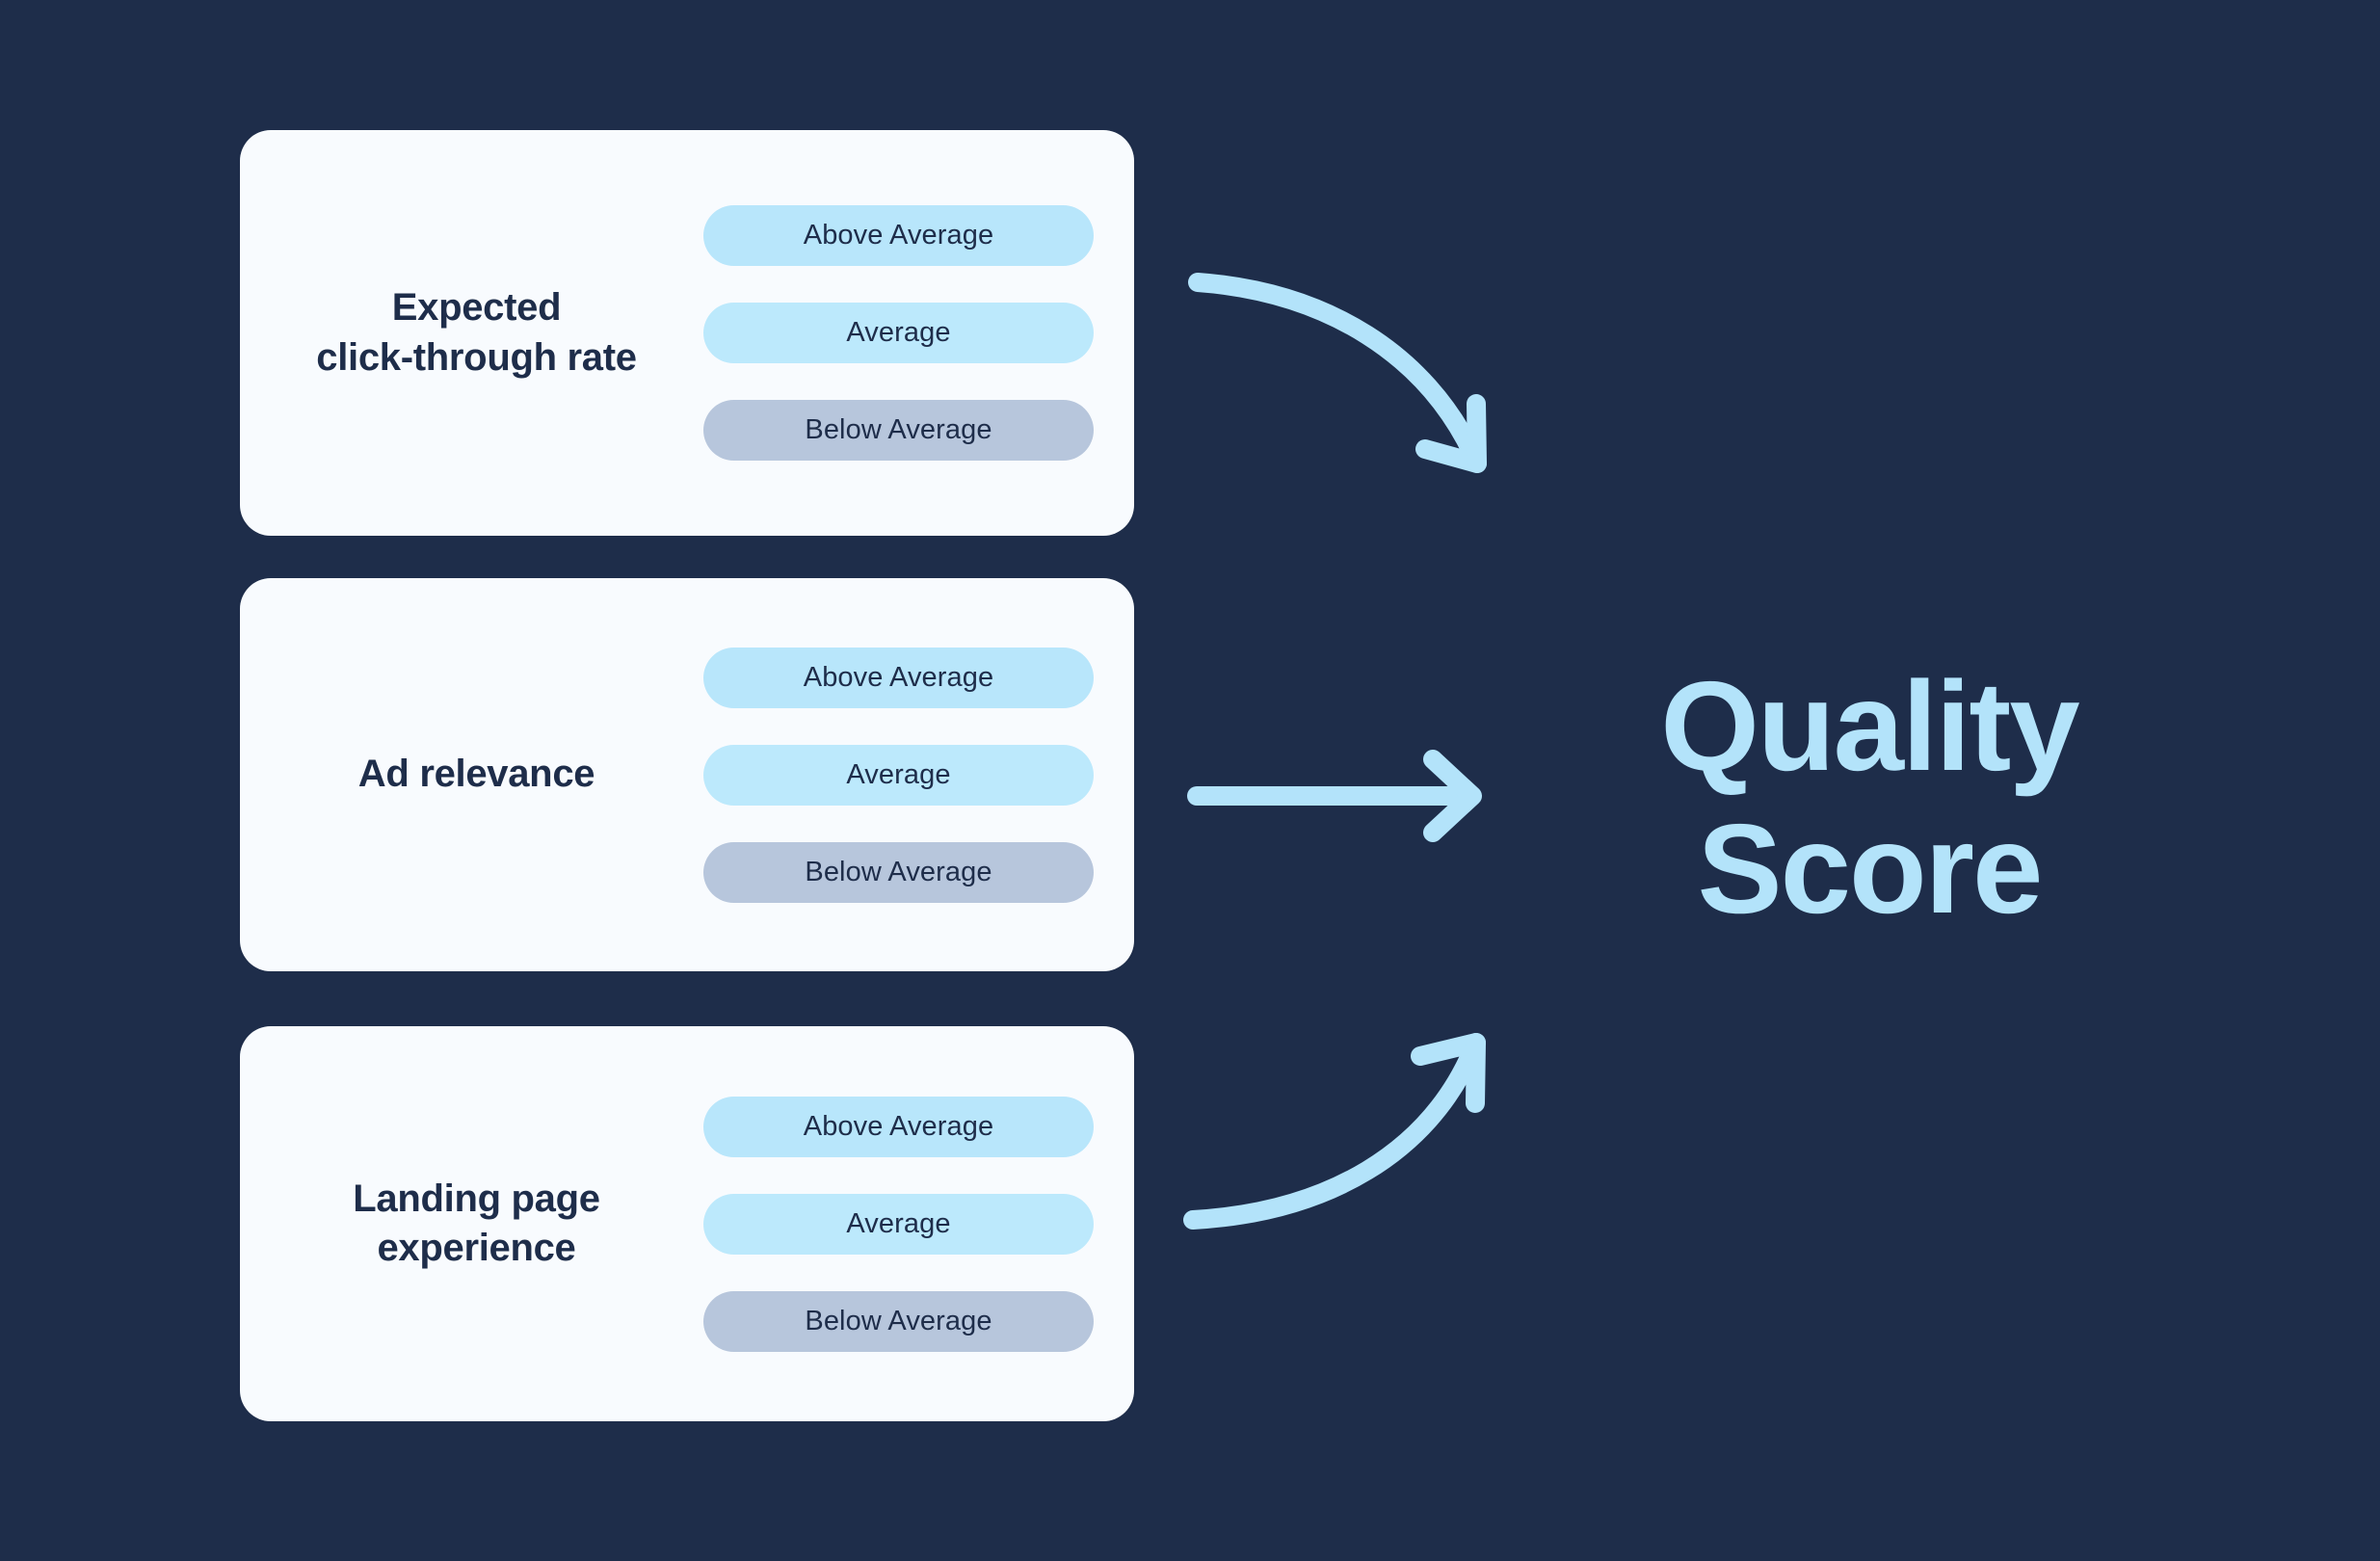 This screenshot has height=1561, width=2380. What do you see at coordinates (1870, 797) in the screenshot?
I see `result-title-quality-score: Quality Score` at bounding box center [1870, 797].